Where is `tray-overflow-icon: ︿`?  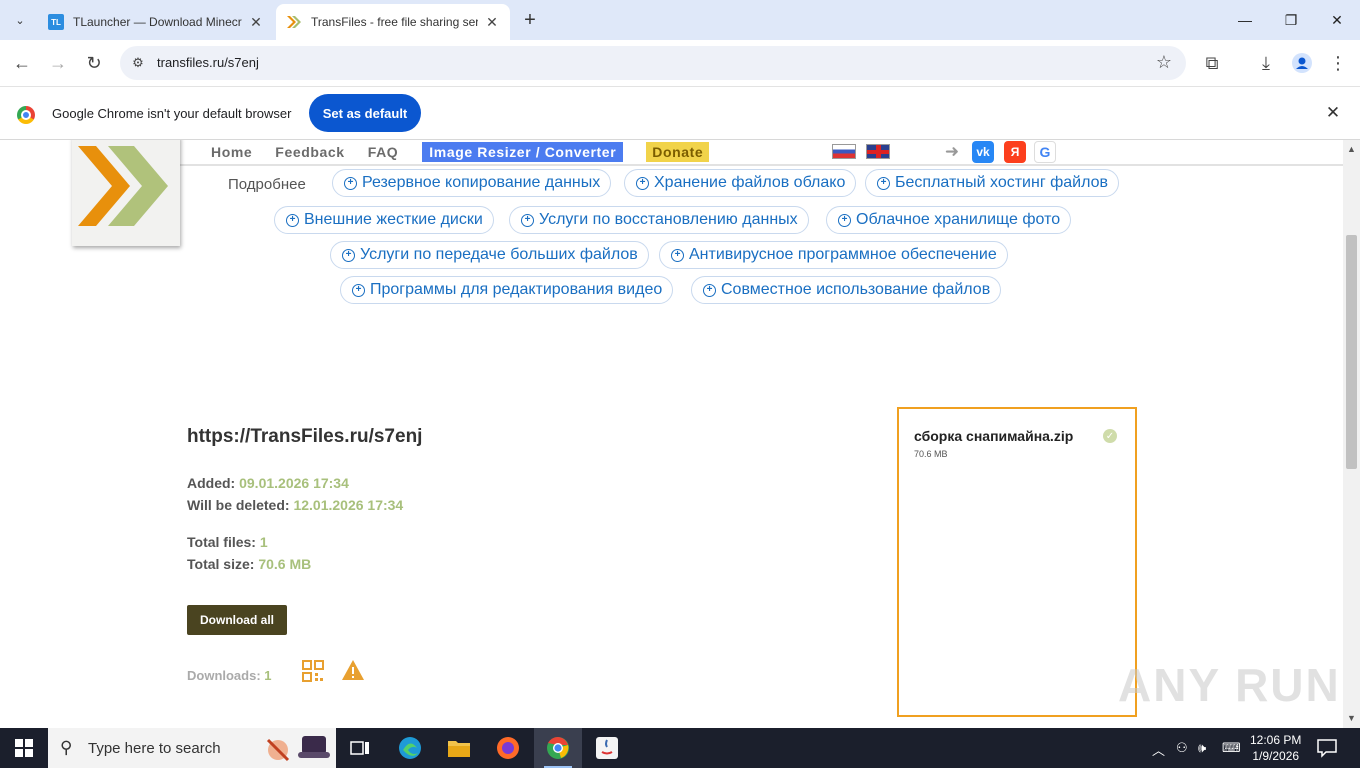
tray-overflow-icon: ︿ is located at coordinates (1158, 749).